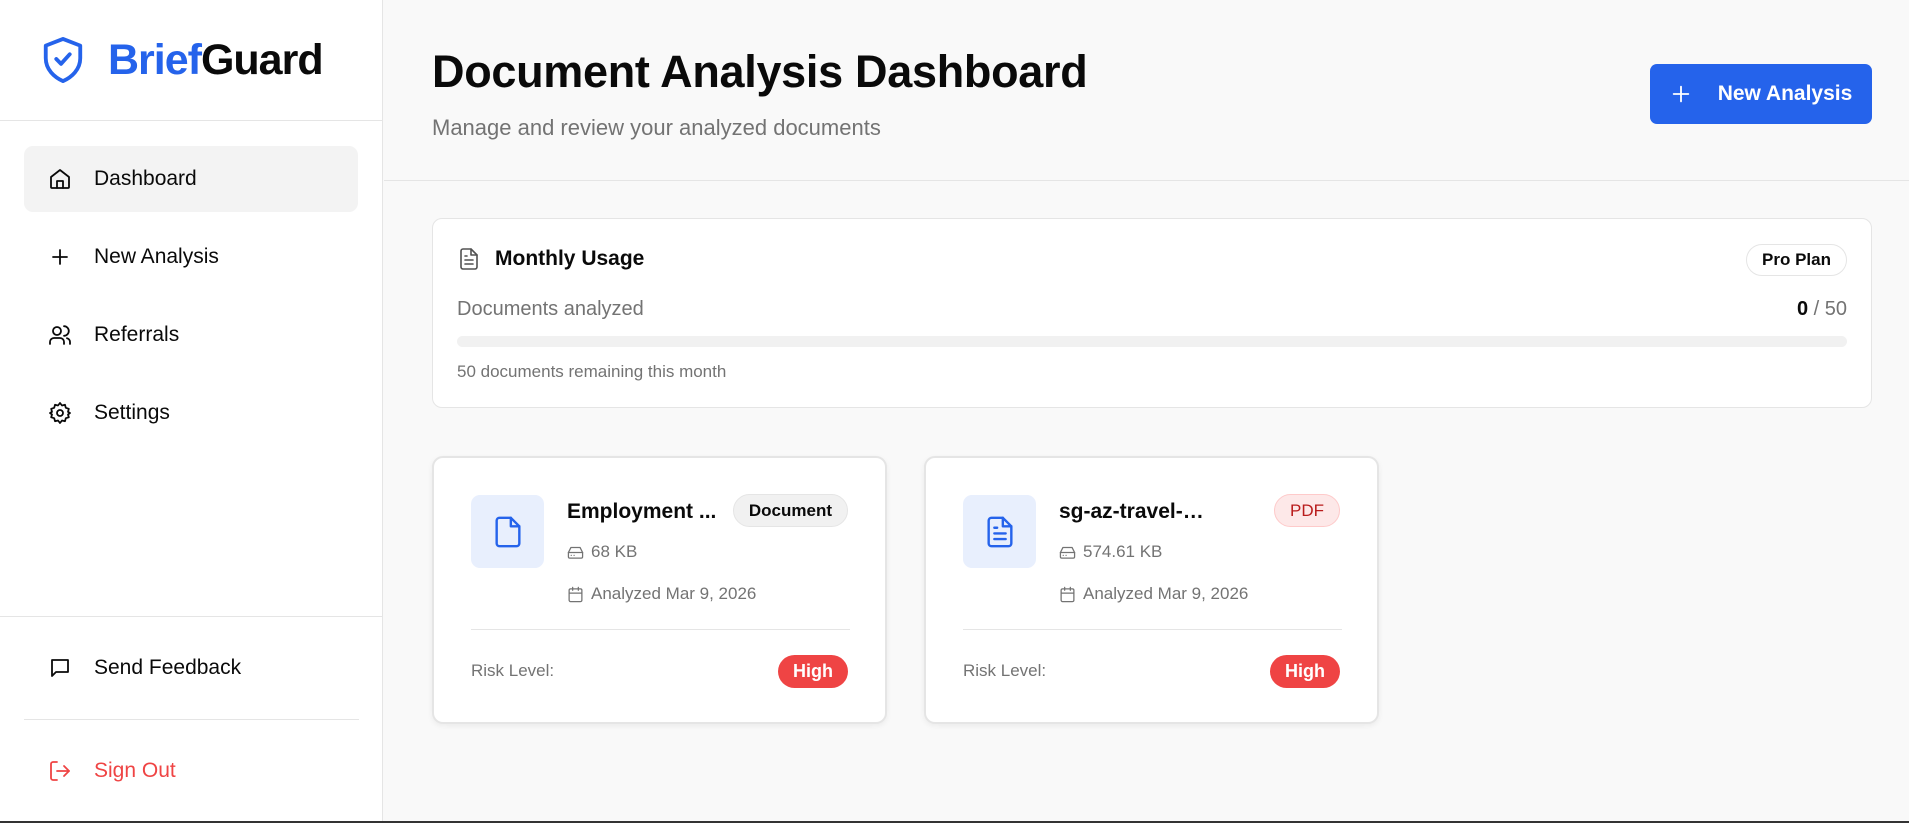 This screenshot has height=823, width=1909. I want to click on send-feedback-button: Send Feedback, so click(191, 668).